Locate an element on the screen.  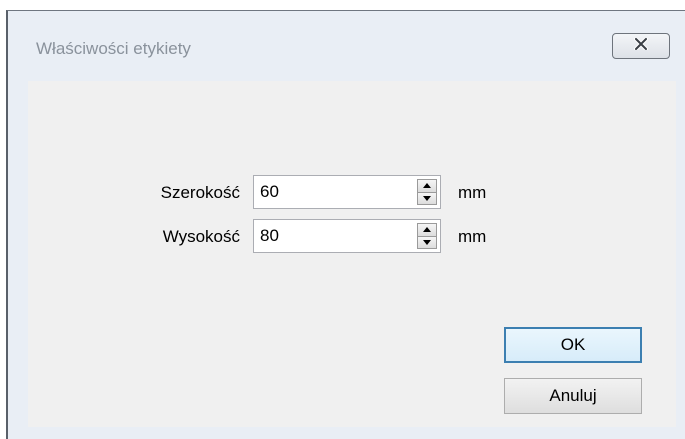
width-label: Szerokość is located at coordinates (200, 192).